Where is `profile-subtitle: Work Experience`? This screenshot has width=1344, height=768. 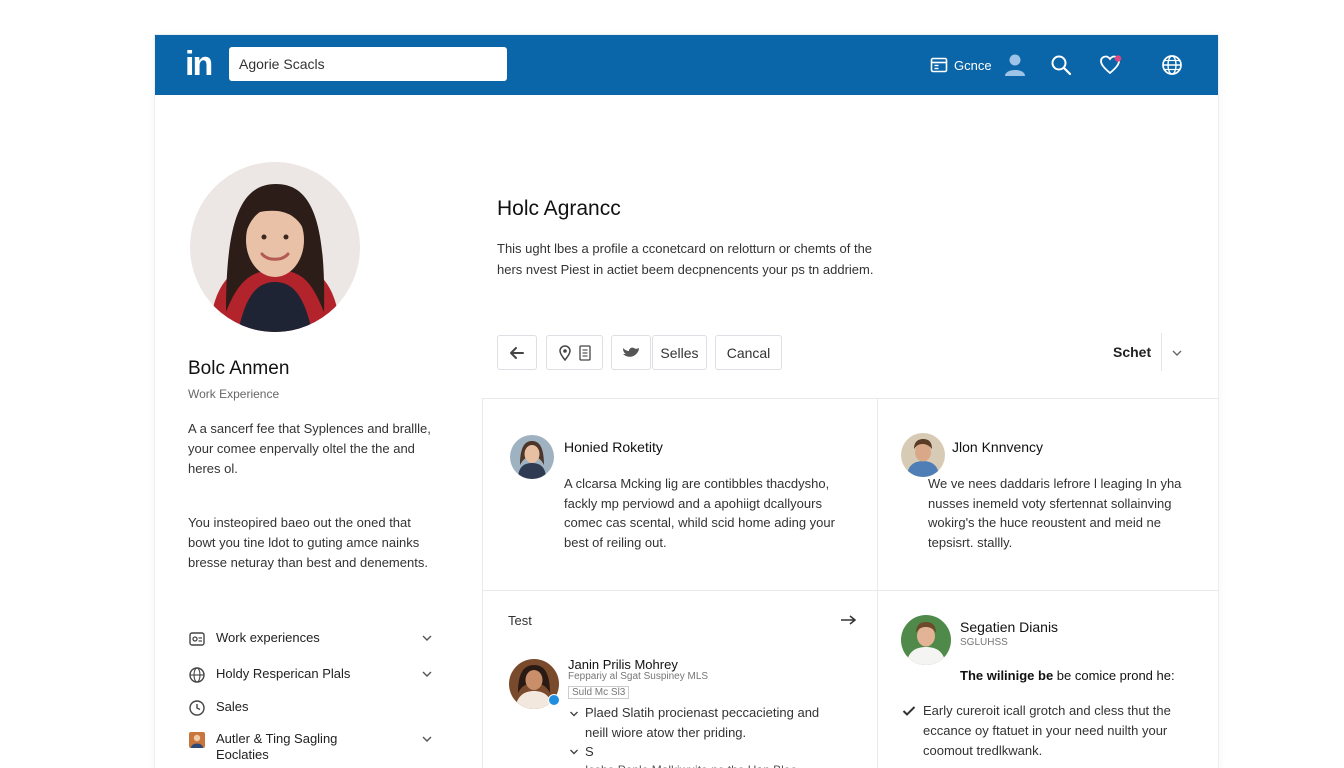
profile-subtitle: Work Experience is located at coordinates (234, 394).